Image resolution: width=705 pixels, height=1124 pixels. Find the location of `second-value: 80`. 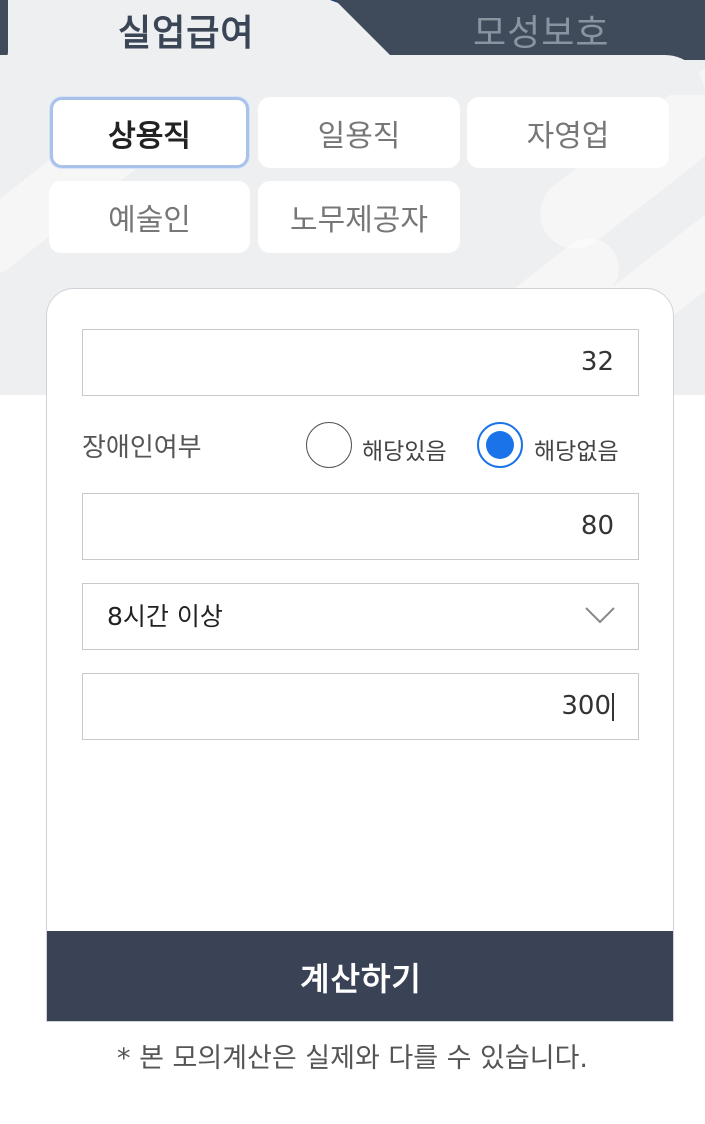

second-value: 80 is located at coordinates (597, 526).